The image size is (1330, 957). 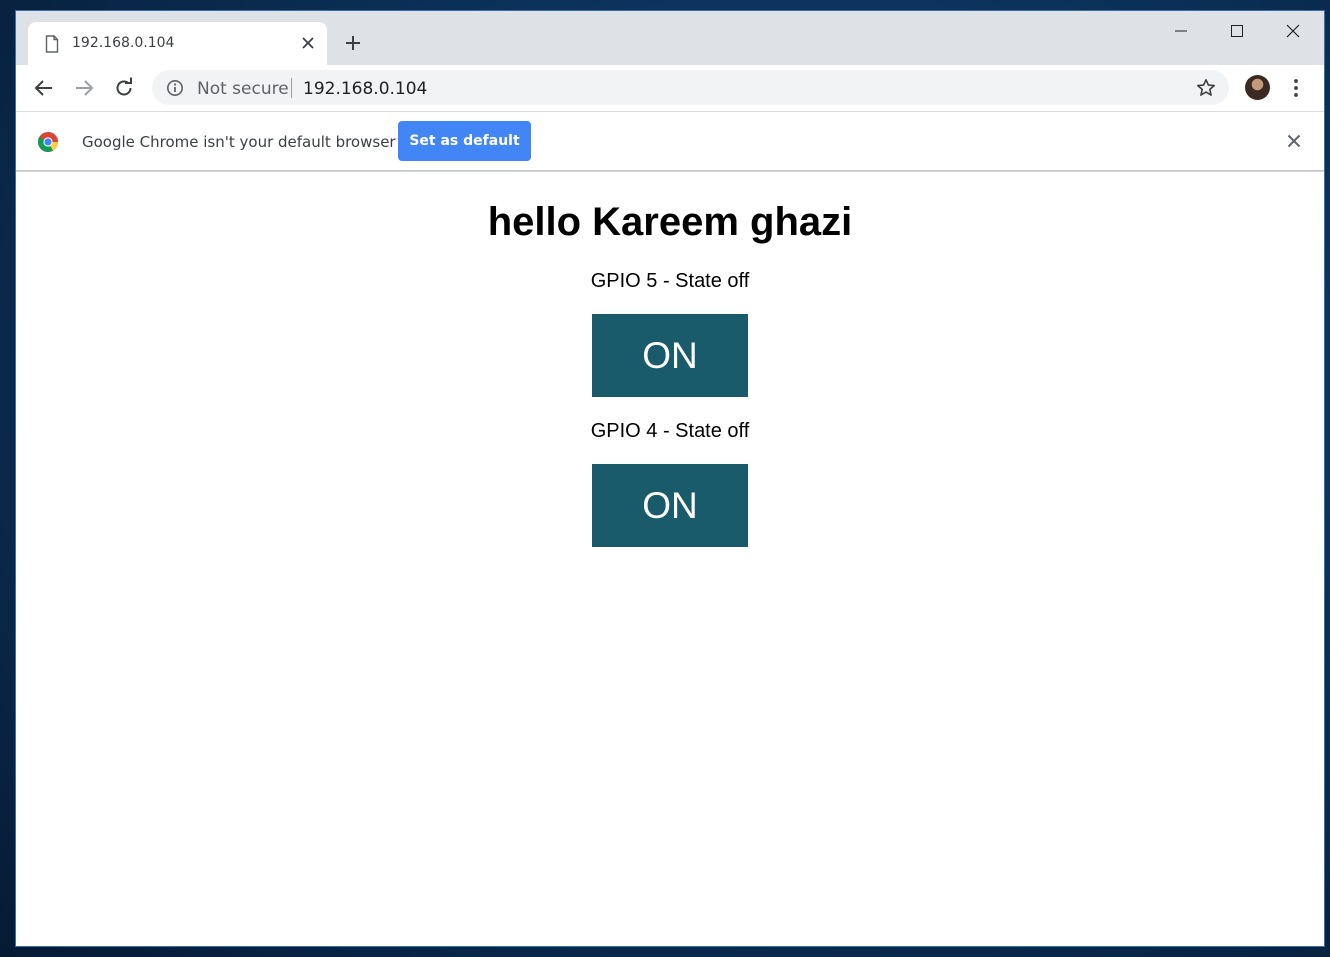 I want to click on back-icon, so click(x=44, y=88).